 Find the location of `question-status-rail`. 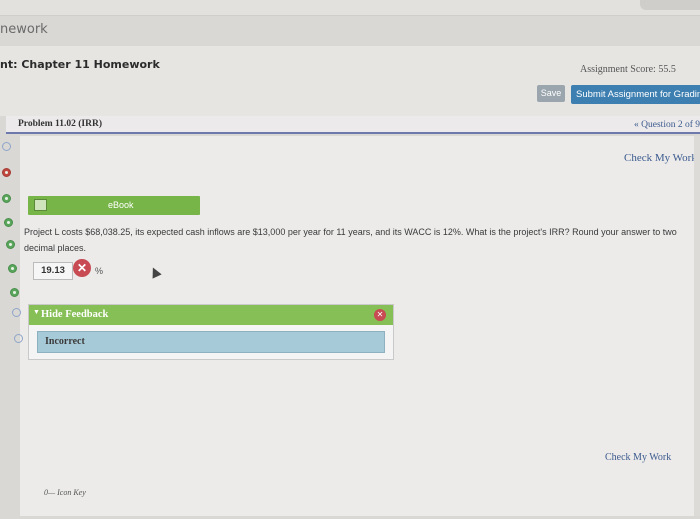

question-status-rail is located at coordinates (11, 246).